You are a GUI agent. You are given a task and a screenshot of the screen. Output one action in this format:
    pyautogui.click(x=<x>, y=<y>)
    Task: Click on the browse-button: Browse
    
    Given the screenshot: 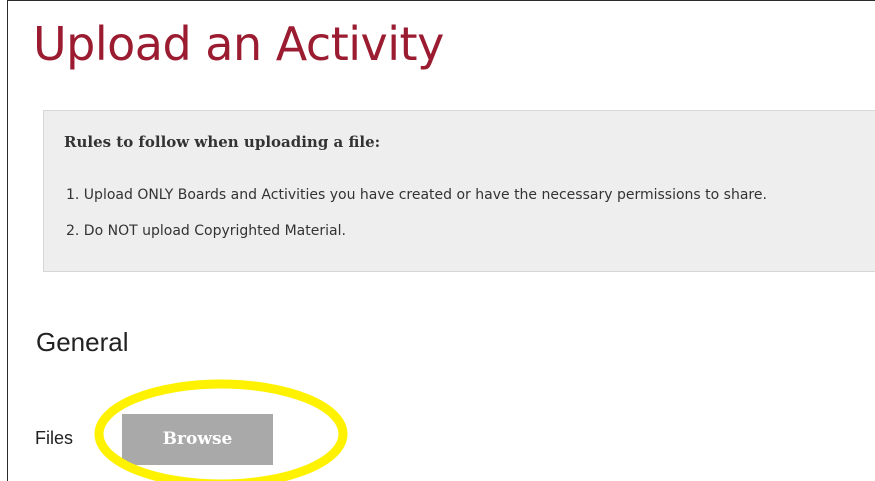 What is the action you would take?
    pyautogui.click(x=197, y=439)
    